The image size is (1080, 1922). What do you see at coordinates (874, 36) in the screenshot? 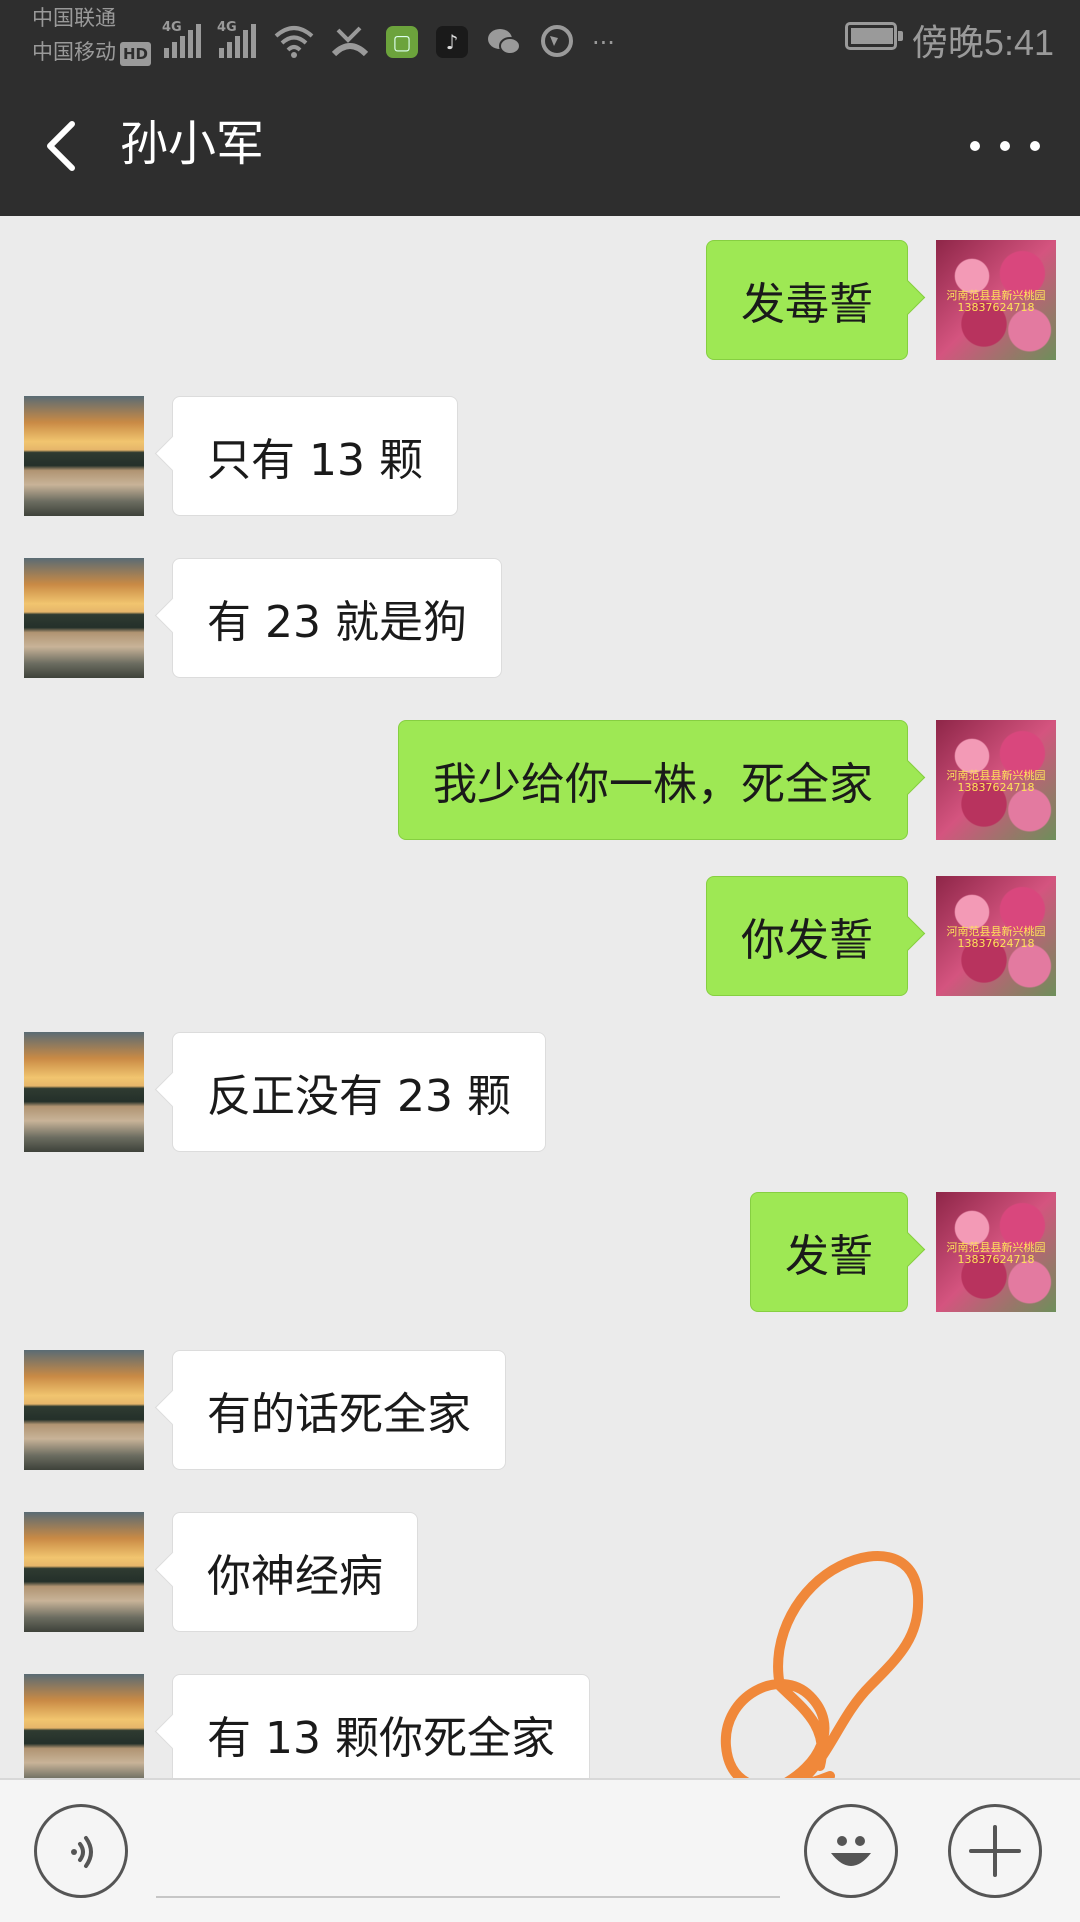
I see `battery-icon` at bounding box center [874, 36].